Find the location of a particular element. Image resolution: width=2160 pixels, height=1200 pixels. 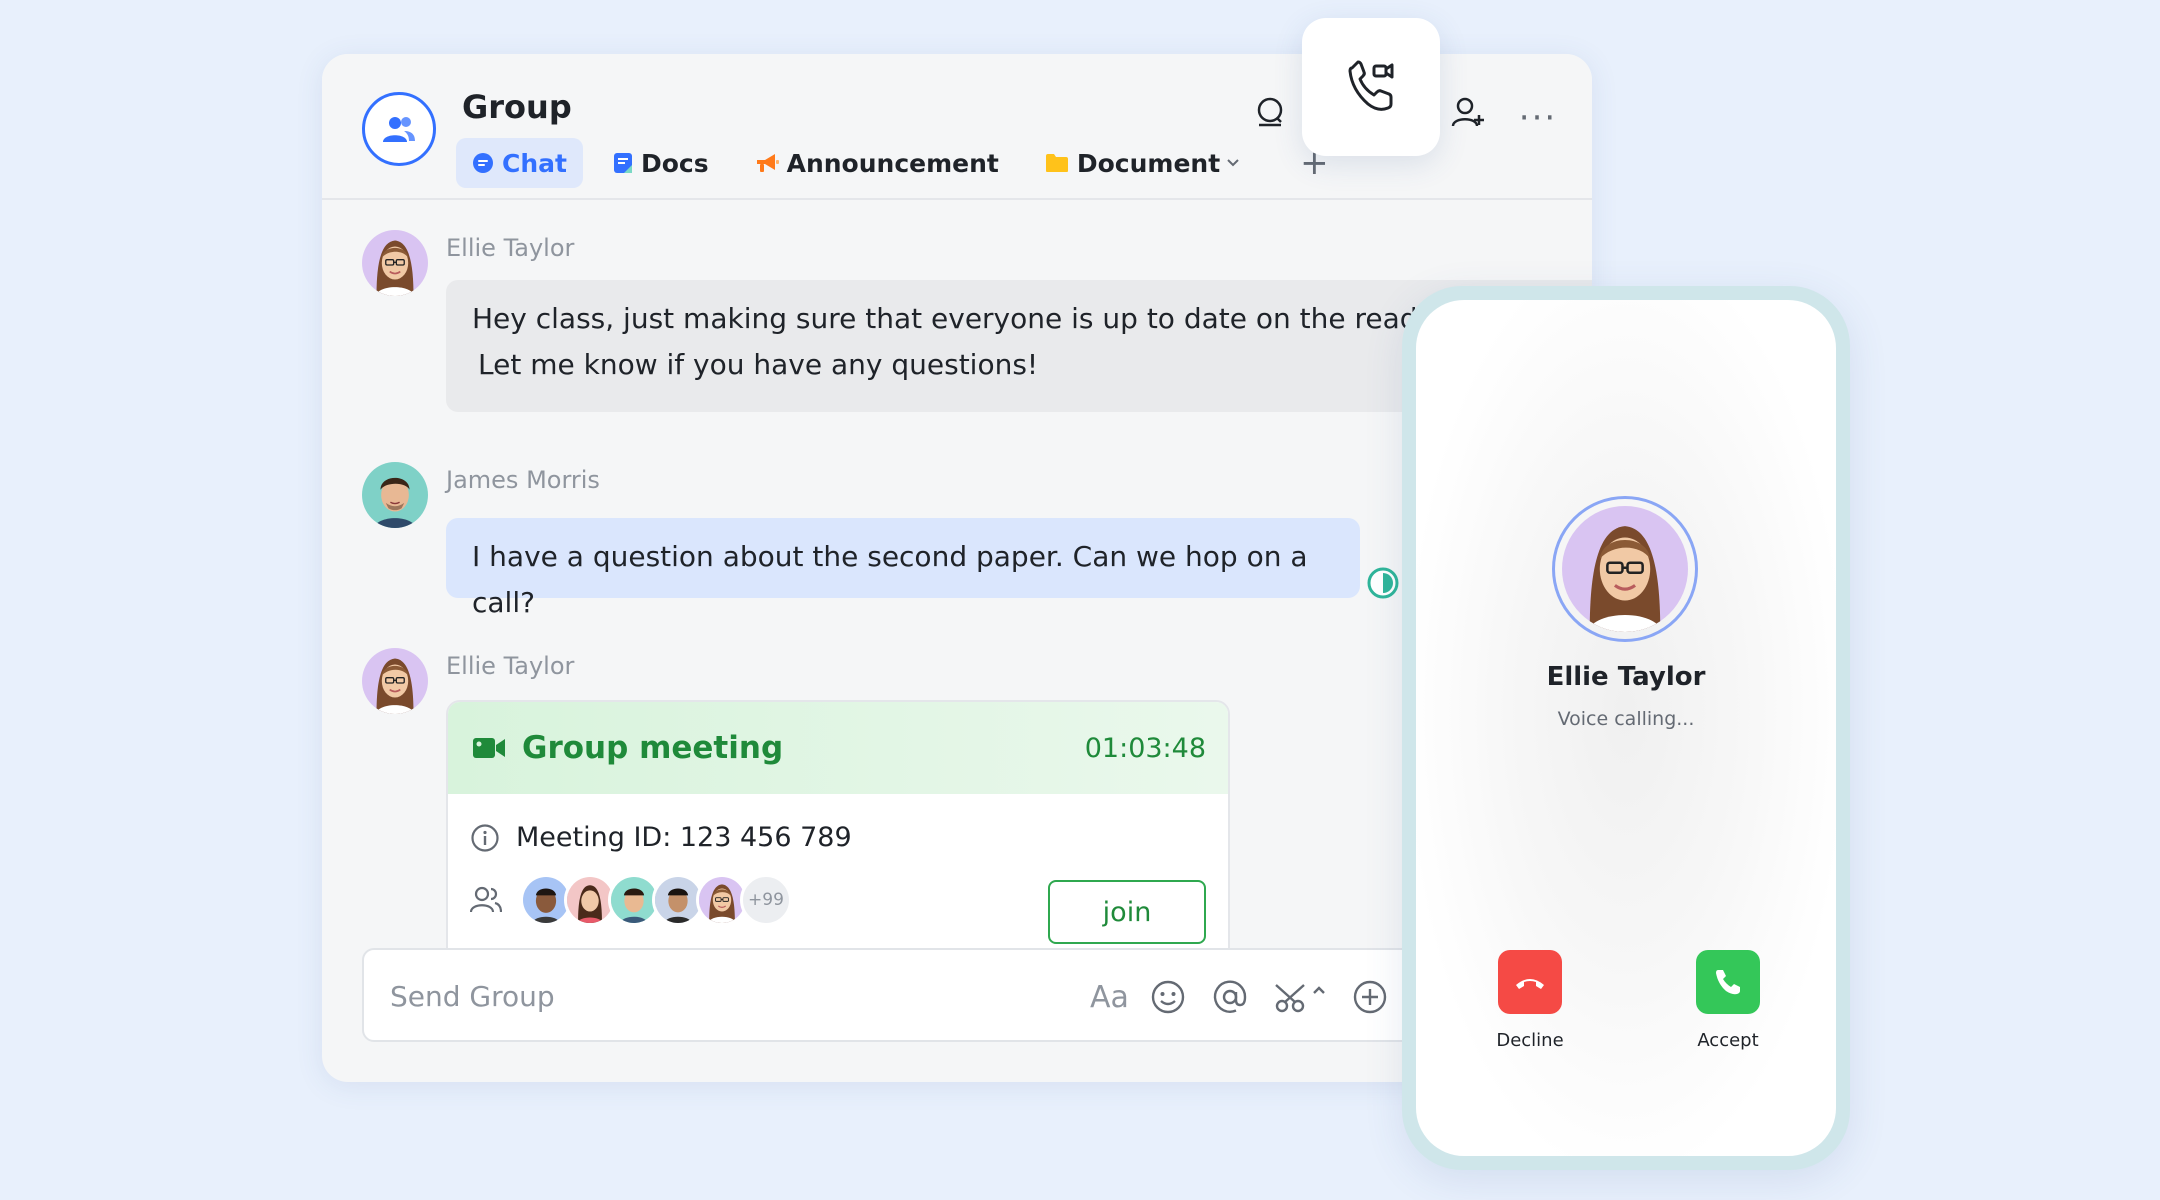

add-circle-icon is located at coordinates (1370, 997).